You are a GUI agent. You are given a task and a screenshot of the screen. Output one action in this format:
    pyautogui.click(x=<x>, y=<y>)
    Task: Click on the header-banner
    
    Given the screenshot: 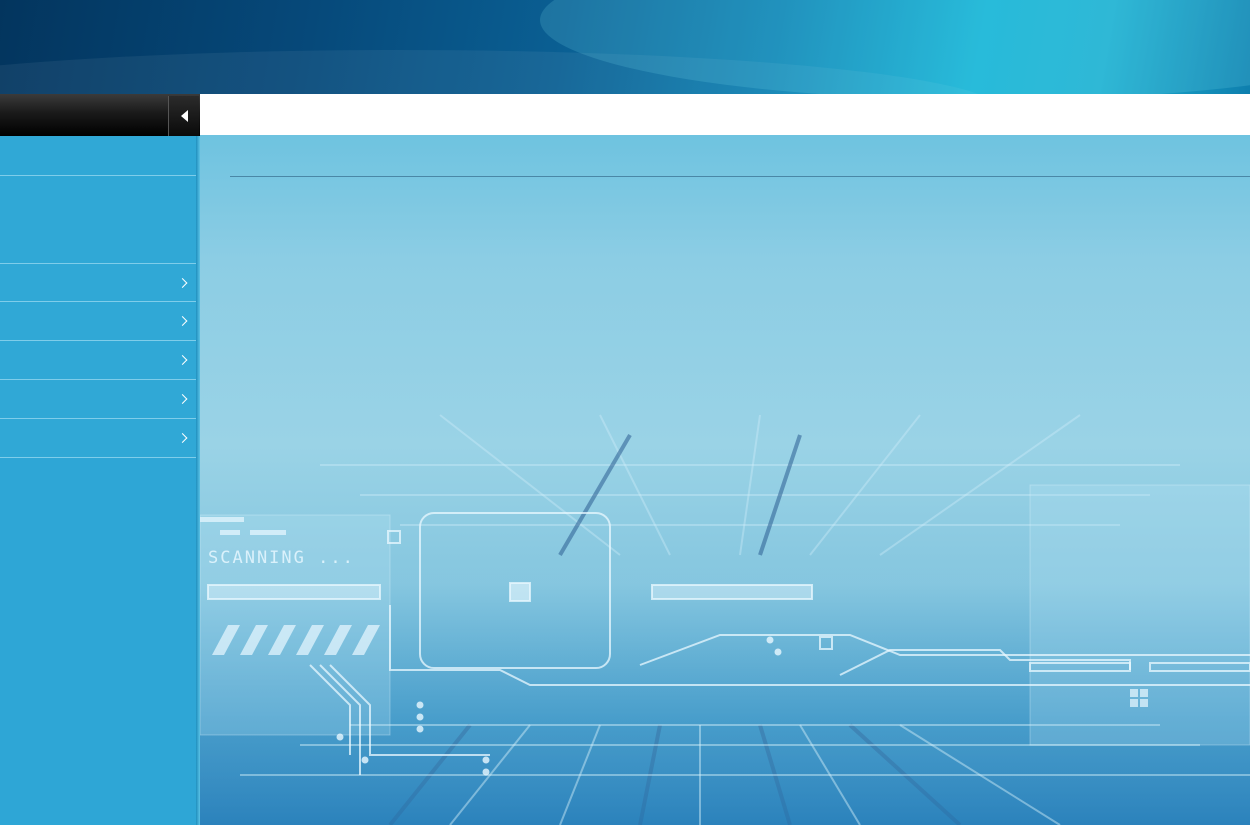 What is the action you would take?
    pyautogui.click(x=625, y=47)
    